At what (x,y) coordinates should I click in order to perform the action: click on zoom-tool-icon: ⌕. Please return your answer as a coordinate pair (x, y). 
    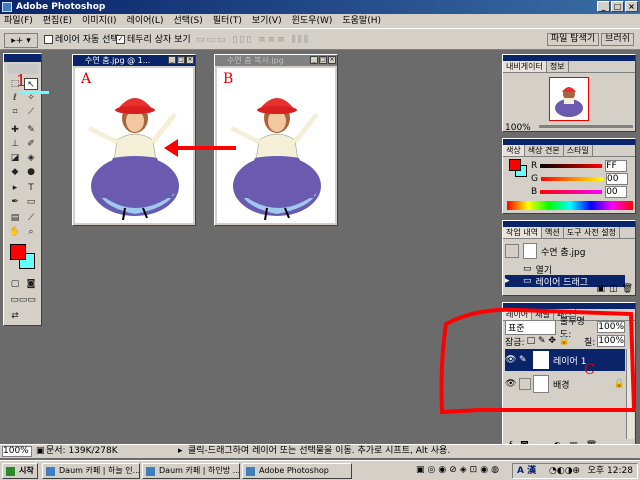
    Looking at the image, I should click on (31, 232).